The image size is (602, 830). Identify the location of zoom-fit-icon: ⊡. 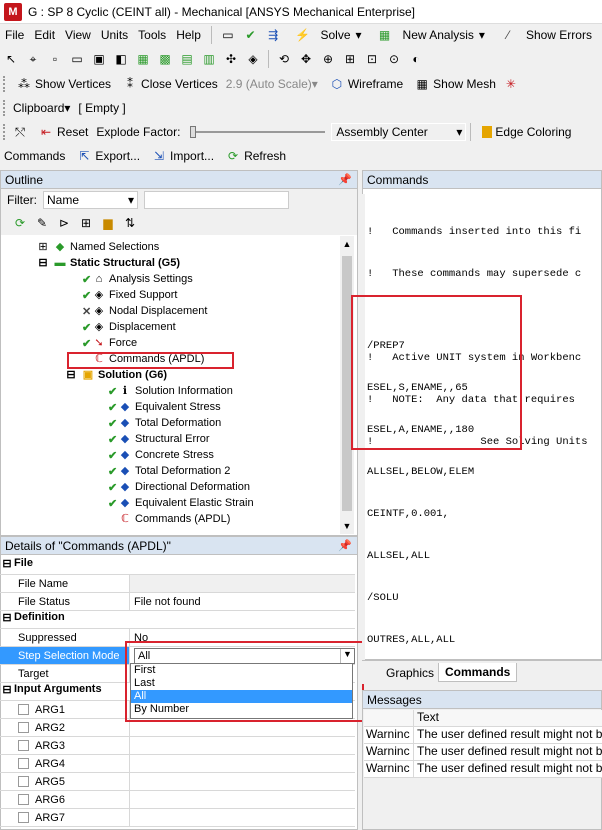
(372, 59).